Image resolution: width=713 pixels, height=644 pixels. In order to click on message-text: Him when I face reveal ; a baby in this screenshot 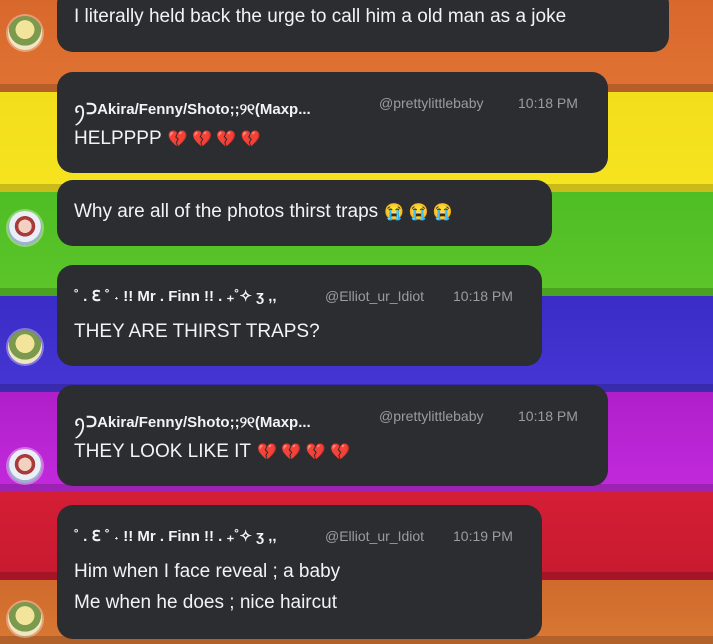, I will do `click(207, 571)`.